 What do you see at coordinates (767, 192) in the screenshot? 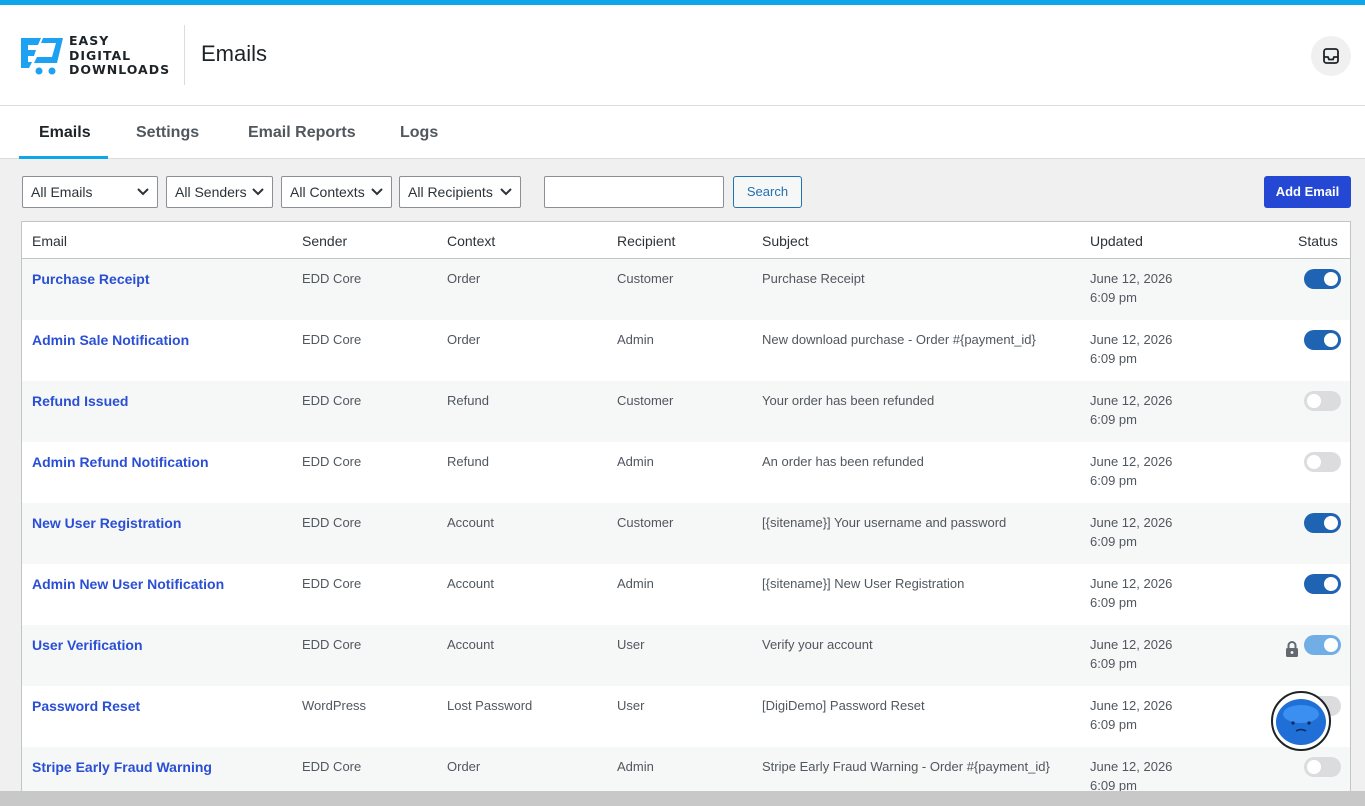
I see `search-button: Search` at bounding box center [767, 192].